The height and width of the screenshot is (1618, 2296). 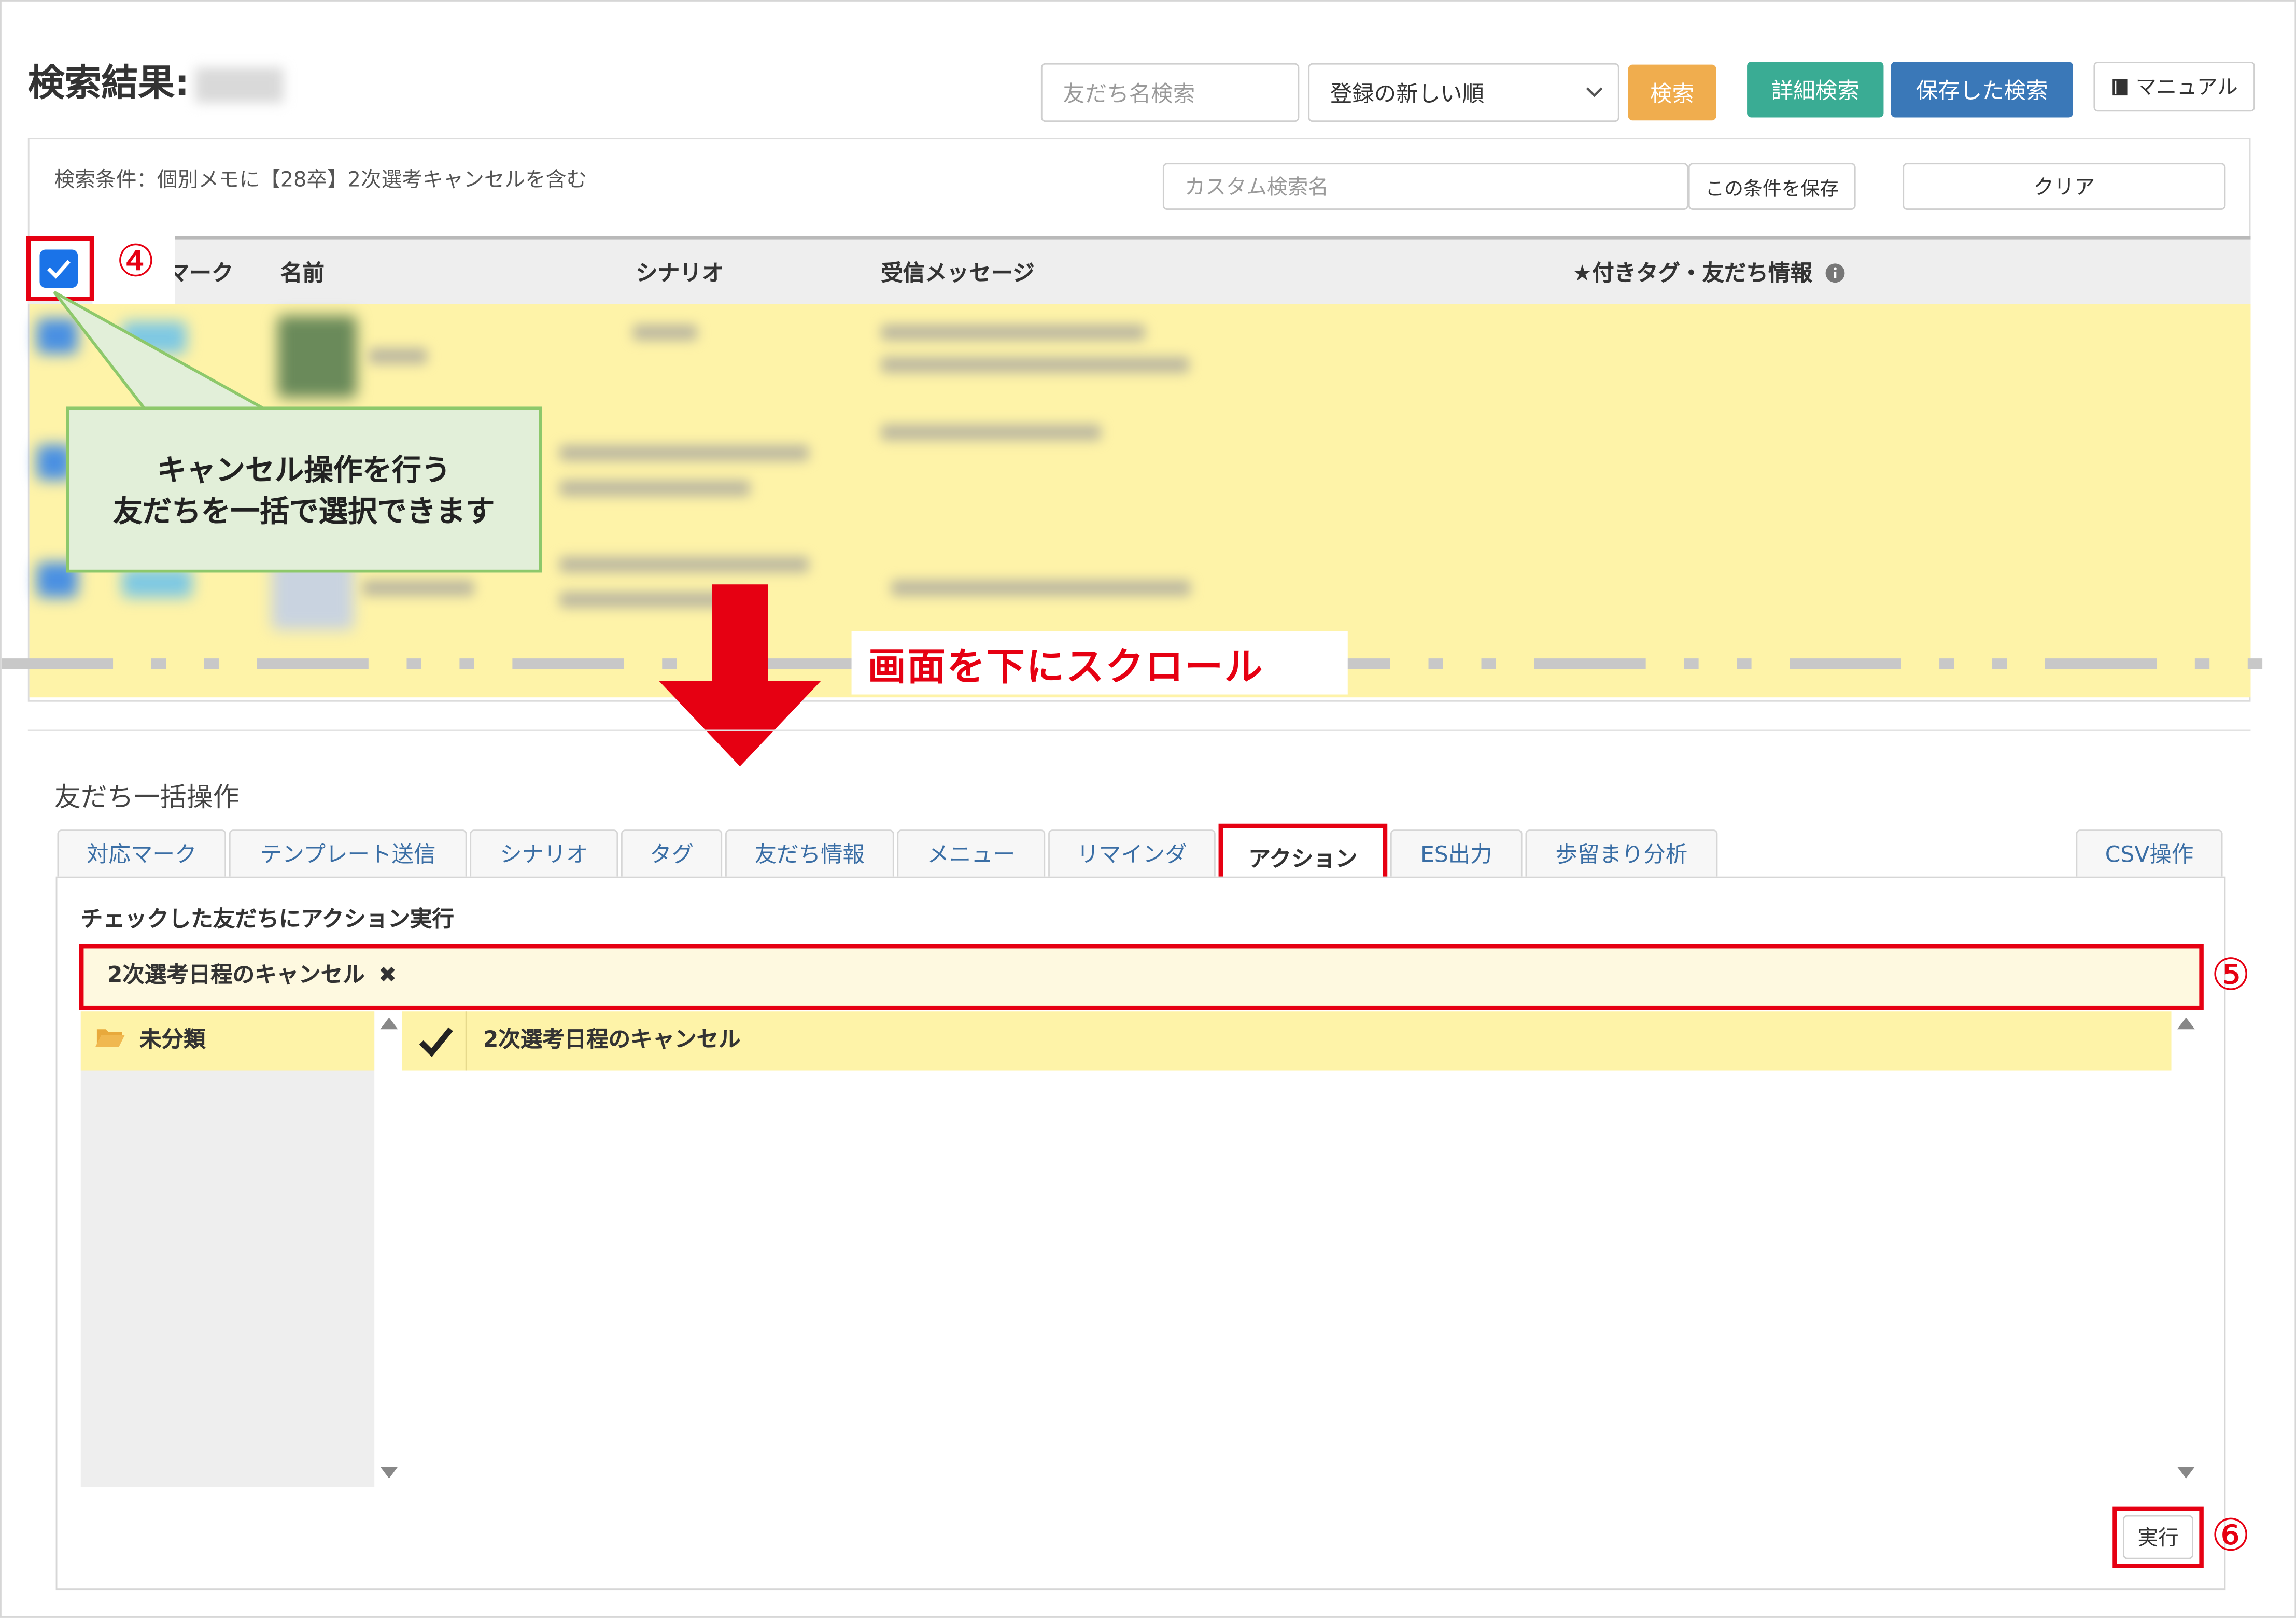 What do you see at coordinates (304, 489) in the screenshot?
I see `callout-bulk-select: キャンセル操作を行う 友だちを一括で選択できます` at bounding box center [304, 489].